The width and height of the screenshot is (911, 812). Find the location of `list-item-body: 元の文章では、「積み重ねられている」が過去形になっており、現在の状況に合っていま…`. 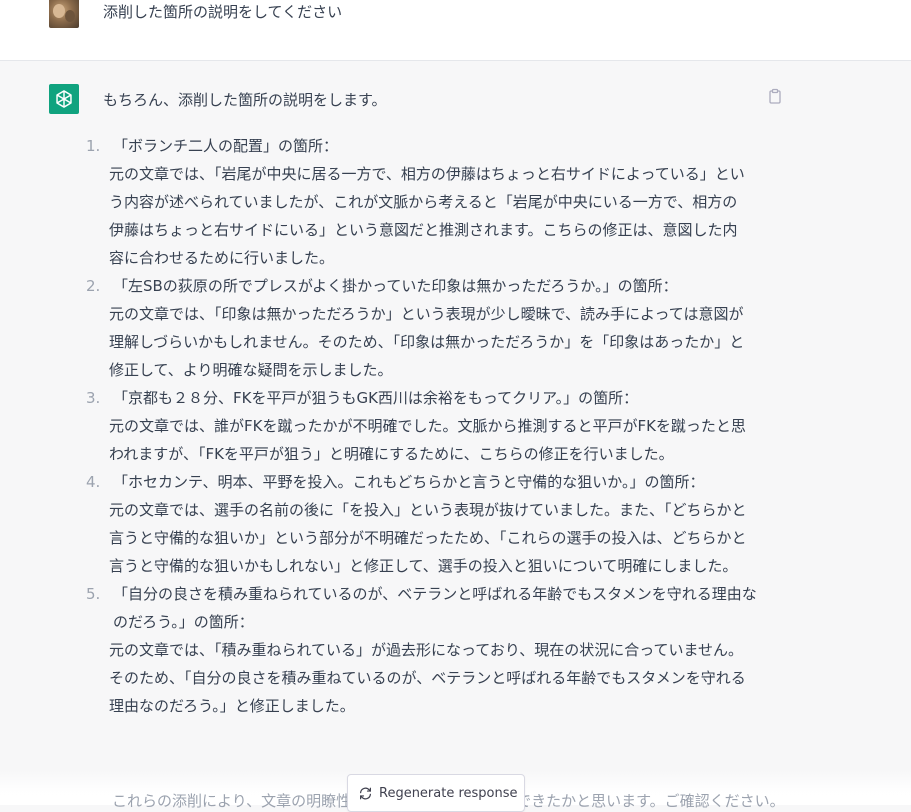

list-item-body: 元の文章では、「積み重ねられている」が過去形になっており、現在の状況に合っていま… is located at coordinates (427, 678).